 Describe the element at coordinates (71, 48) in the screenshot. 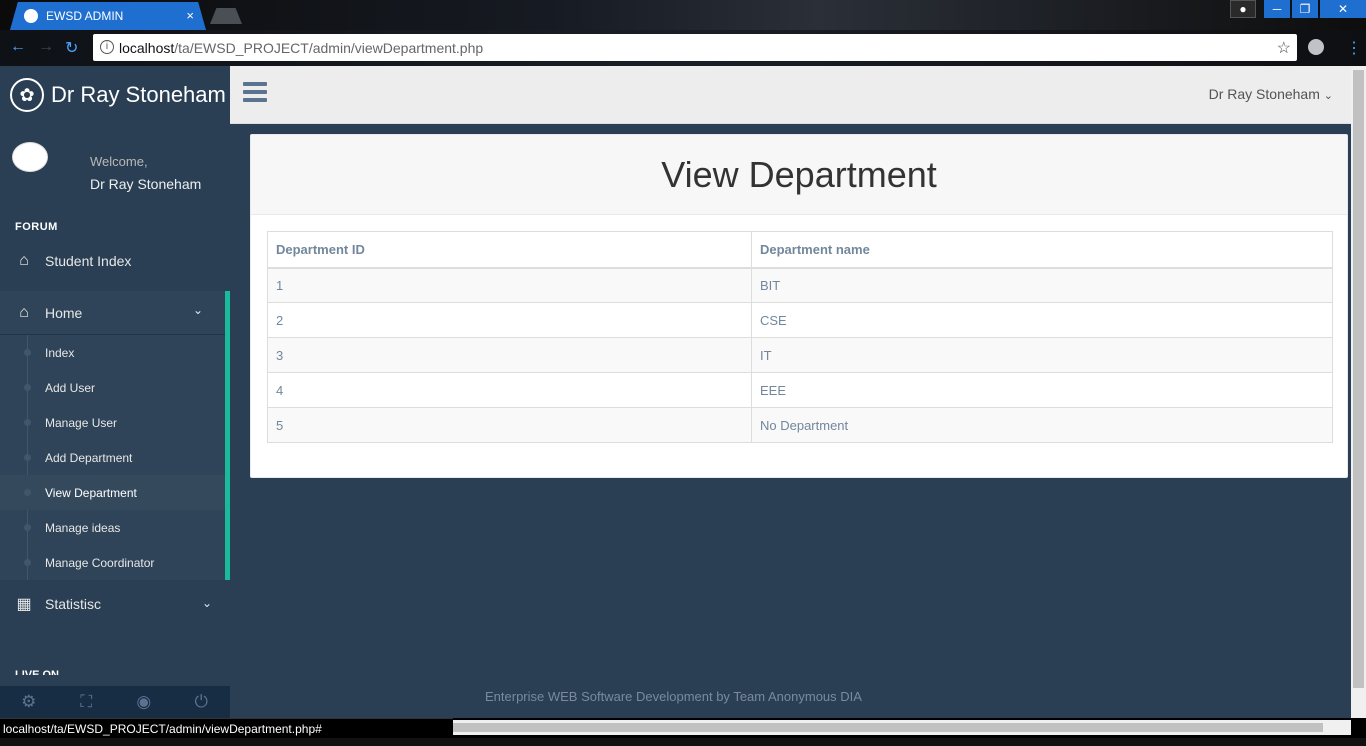

I see `reload-icon: ↻` at that location.